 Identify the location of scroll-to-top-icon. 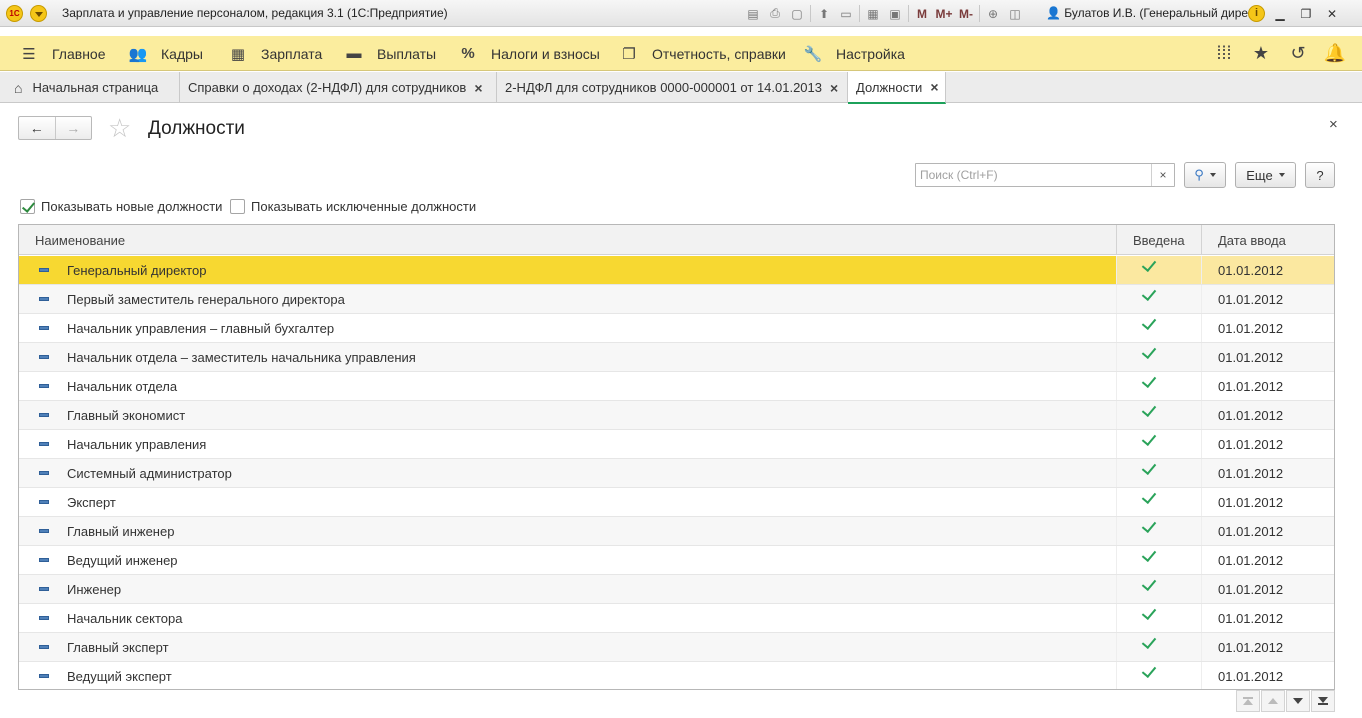
(1248, 701).